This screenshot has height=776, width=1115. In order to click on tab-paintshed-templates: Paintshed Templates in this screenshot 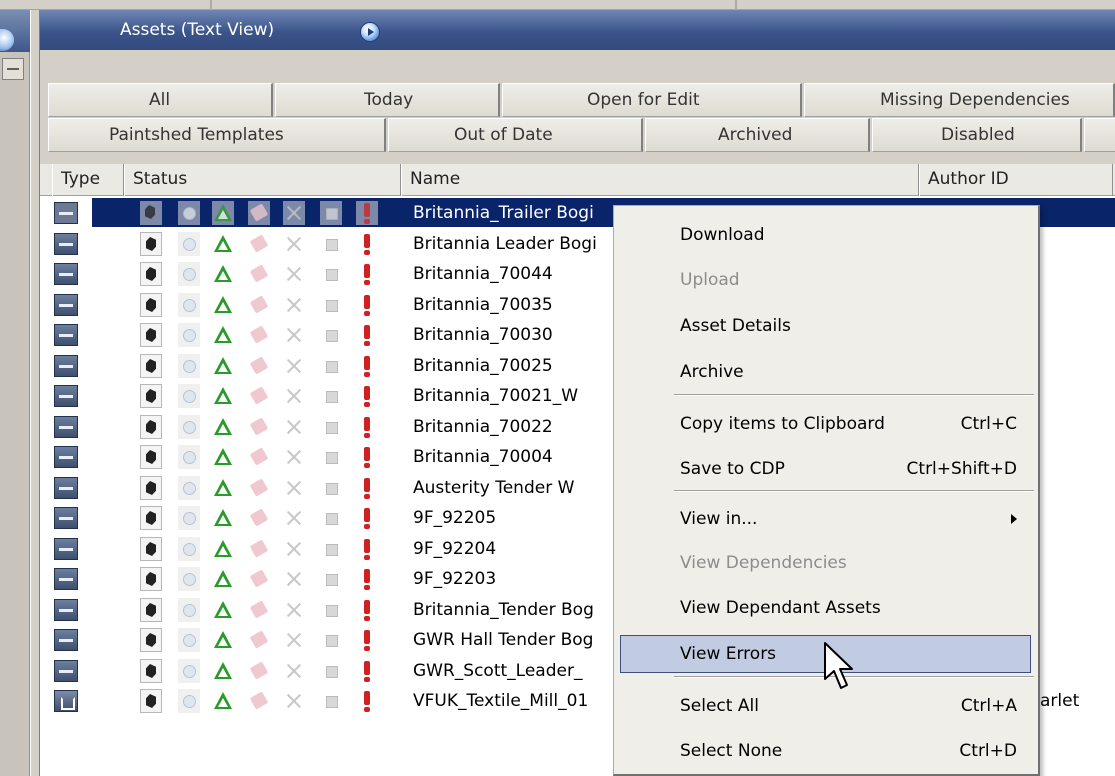, I will do `click(217, 135)`.